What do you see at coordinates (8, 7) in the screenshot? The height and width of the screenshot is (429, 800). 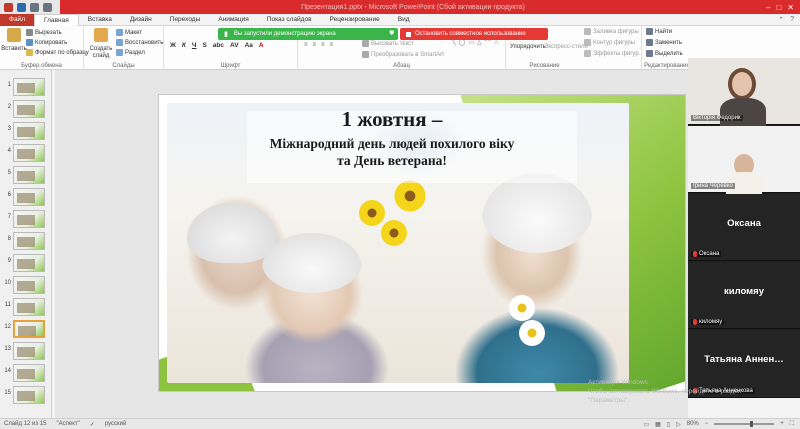 I see `powerpoint-icon` at bounding box center [8, 7].